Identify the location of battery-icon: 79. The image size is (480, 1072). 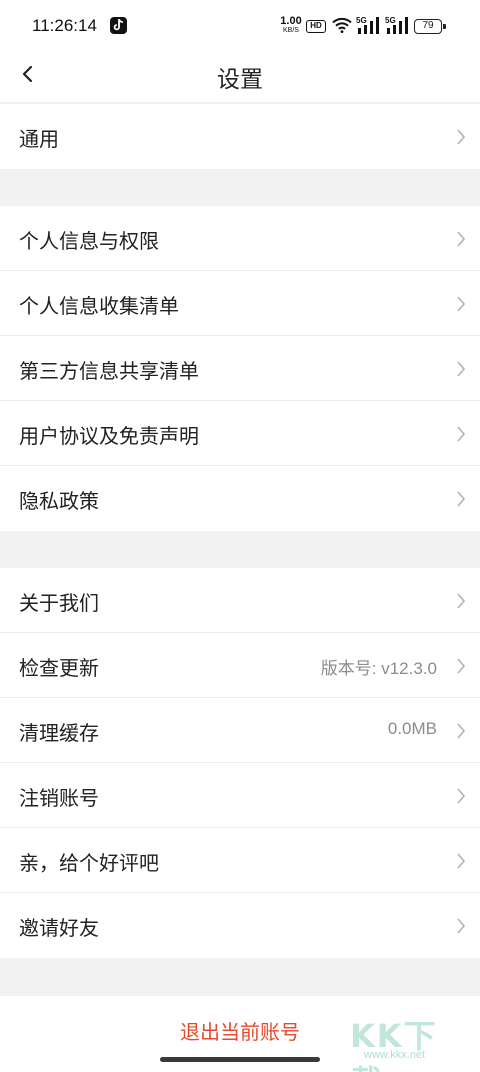
(430, 26).